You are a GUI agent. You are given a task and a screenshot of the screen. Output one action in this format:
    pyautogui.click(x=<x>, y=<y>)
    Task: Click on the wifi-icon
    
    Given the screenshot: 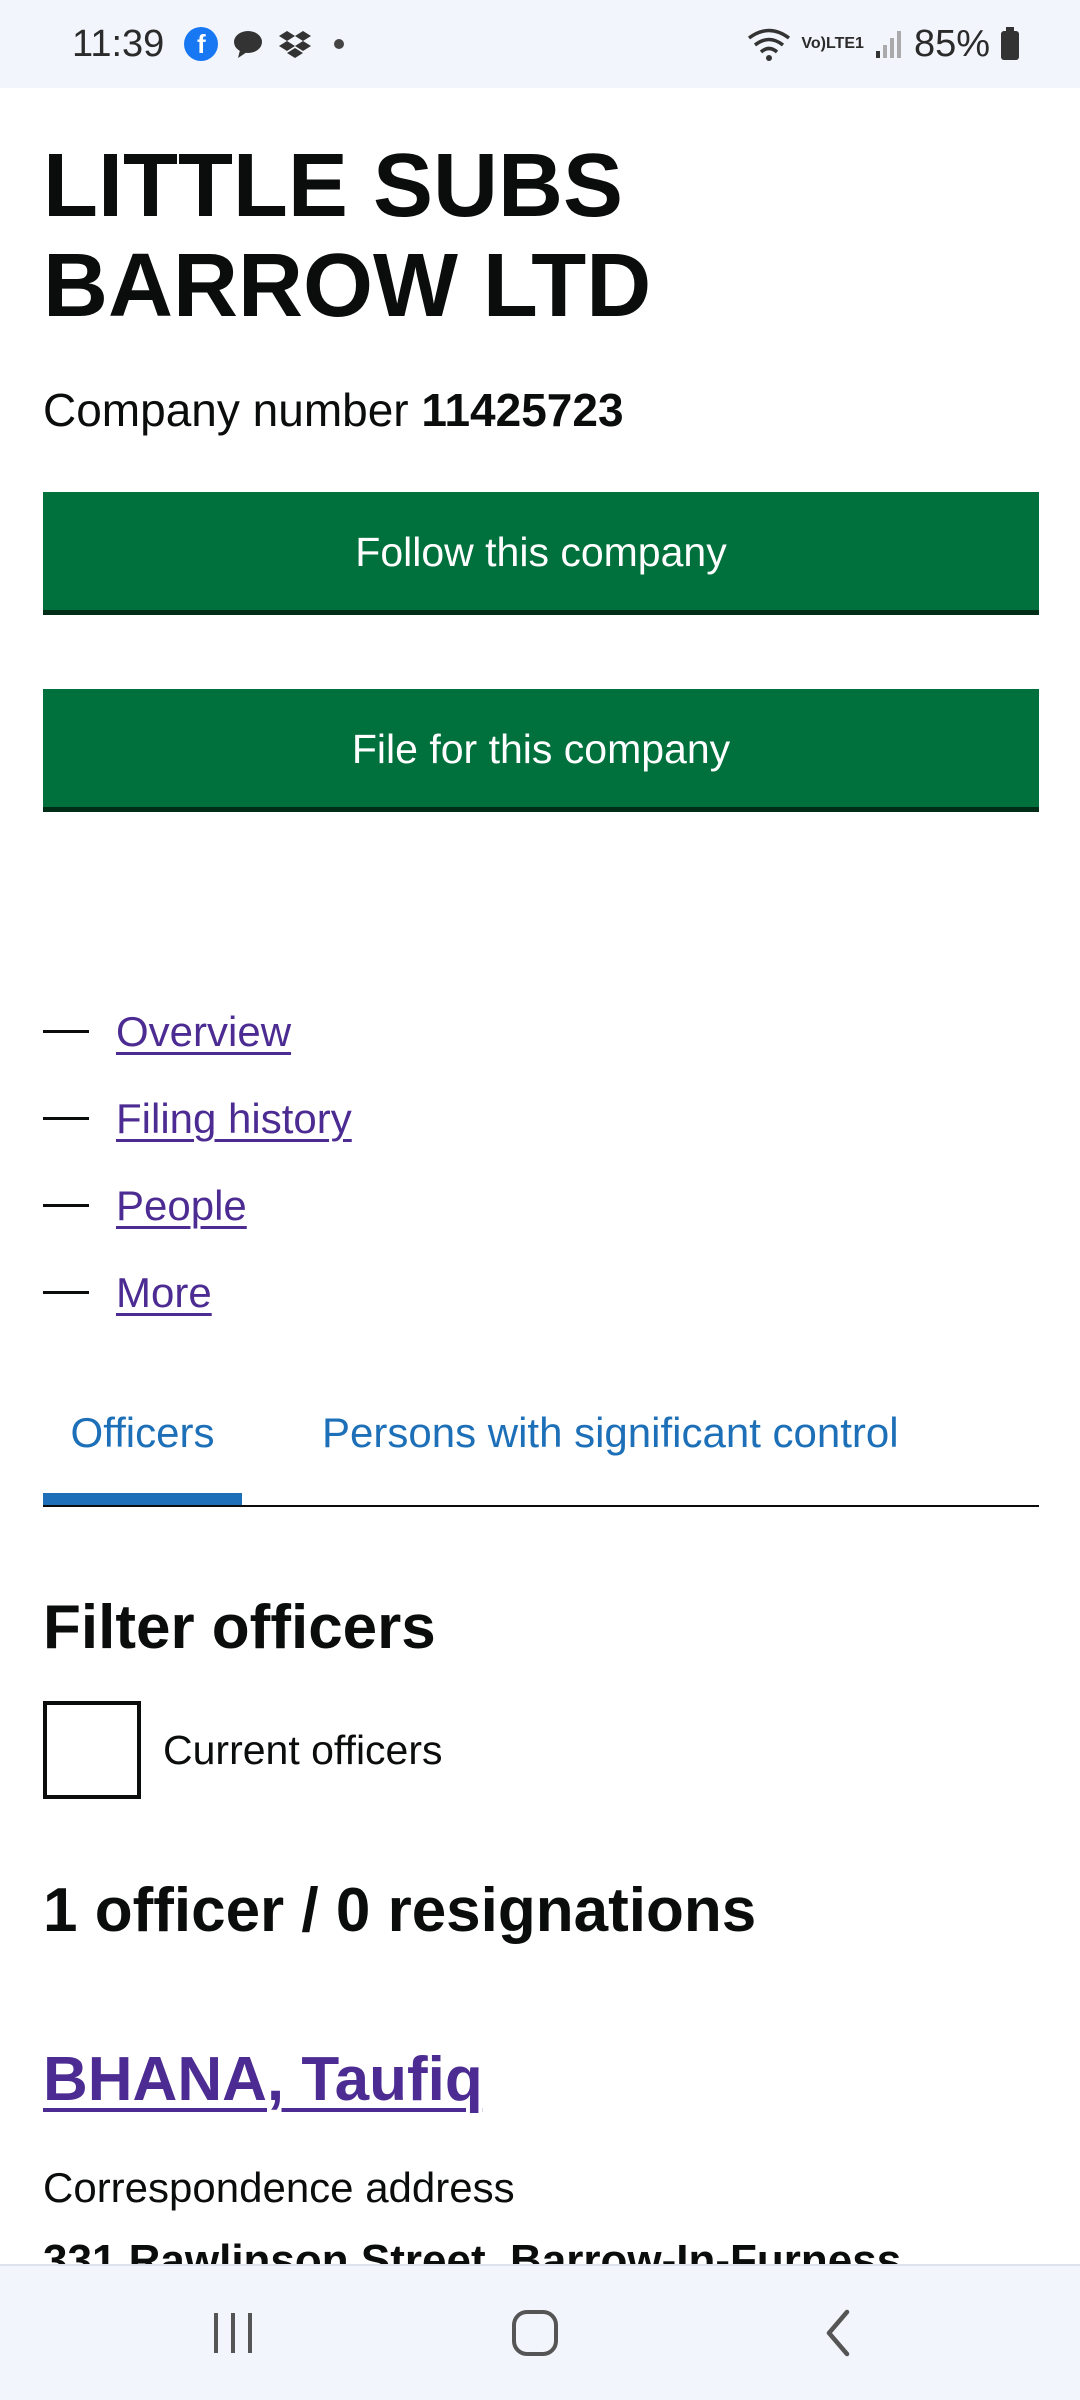 What is the action you would take?
    pyautogui.click(x=769, y=44)
    